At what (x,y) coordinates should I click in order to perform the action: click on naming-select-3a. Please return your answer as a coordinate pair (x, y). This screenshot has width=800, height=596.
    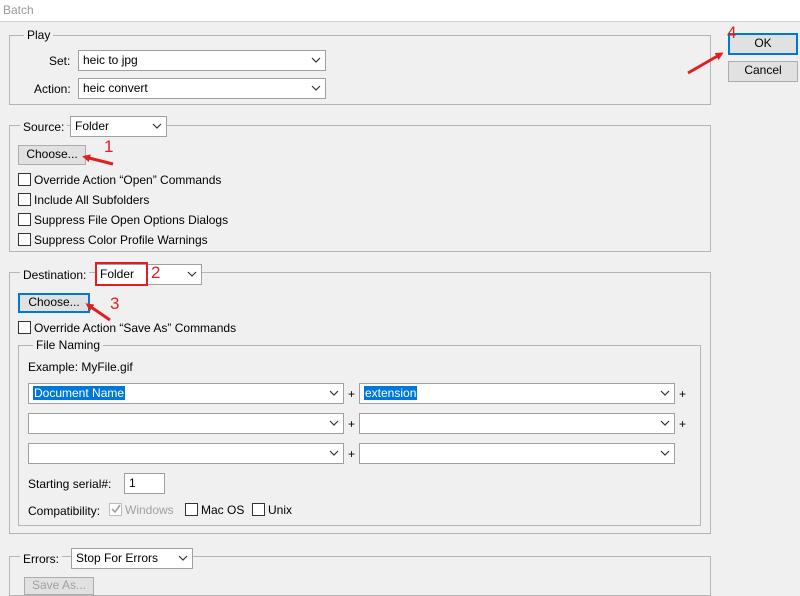
    Looking at the image, I should click on (186, 453).